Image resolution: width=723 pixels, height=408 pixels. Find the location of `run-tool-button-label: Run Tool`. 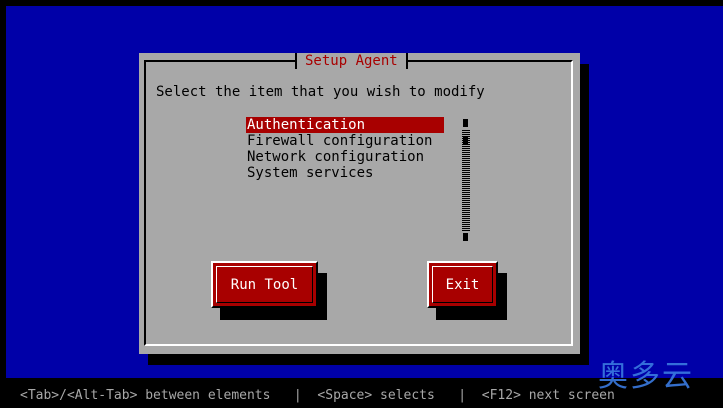

run-tool-button-label: Run Tool is located at coordinates (264, 284).